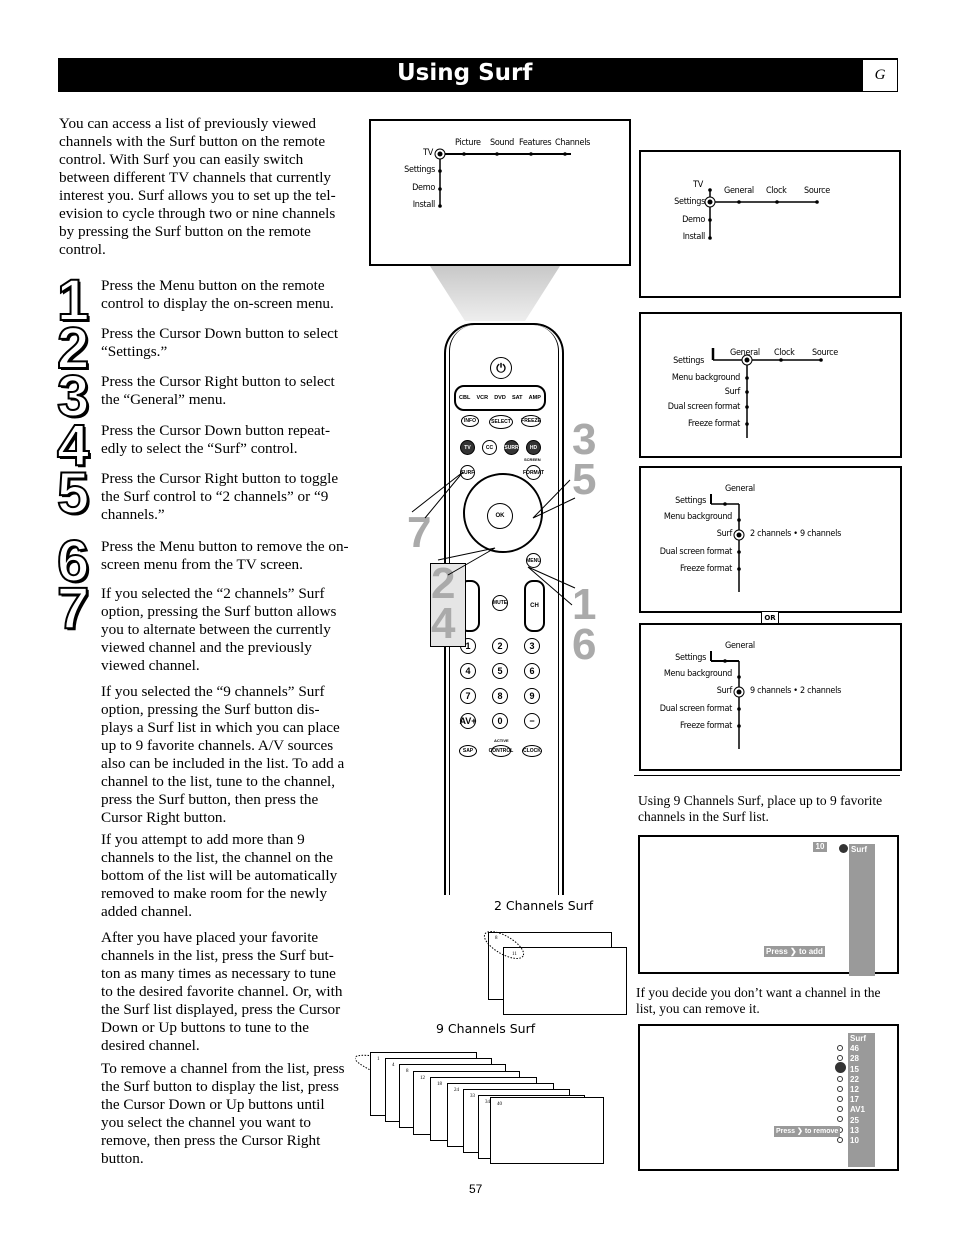 Image resolution: width=954 pixels, height=1235 pixels. Describe the element at coordinates (861, 1131) in the screenshot. I see `surf-channel-item: 13` at that location.